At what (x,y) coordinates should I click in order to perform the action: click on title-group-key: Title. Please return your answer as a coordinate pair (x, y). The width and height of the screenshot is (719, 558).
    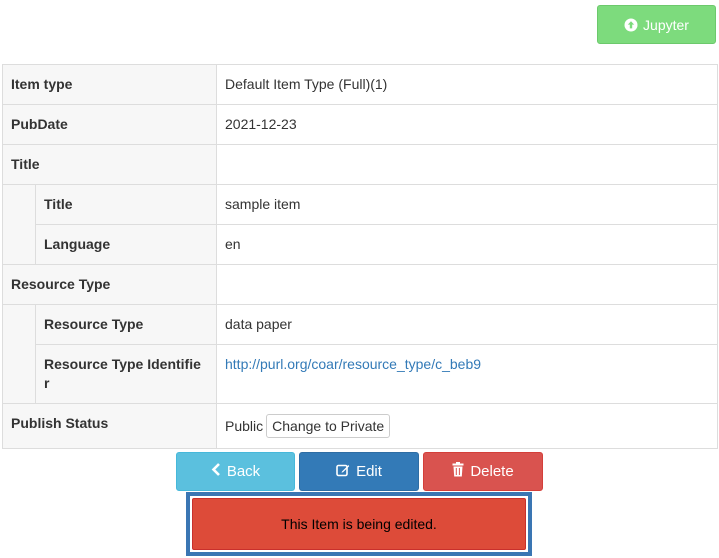
    Looking at the image, I should click on (25, 164).